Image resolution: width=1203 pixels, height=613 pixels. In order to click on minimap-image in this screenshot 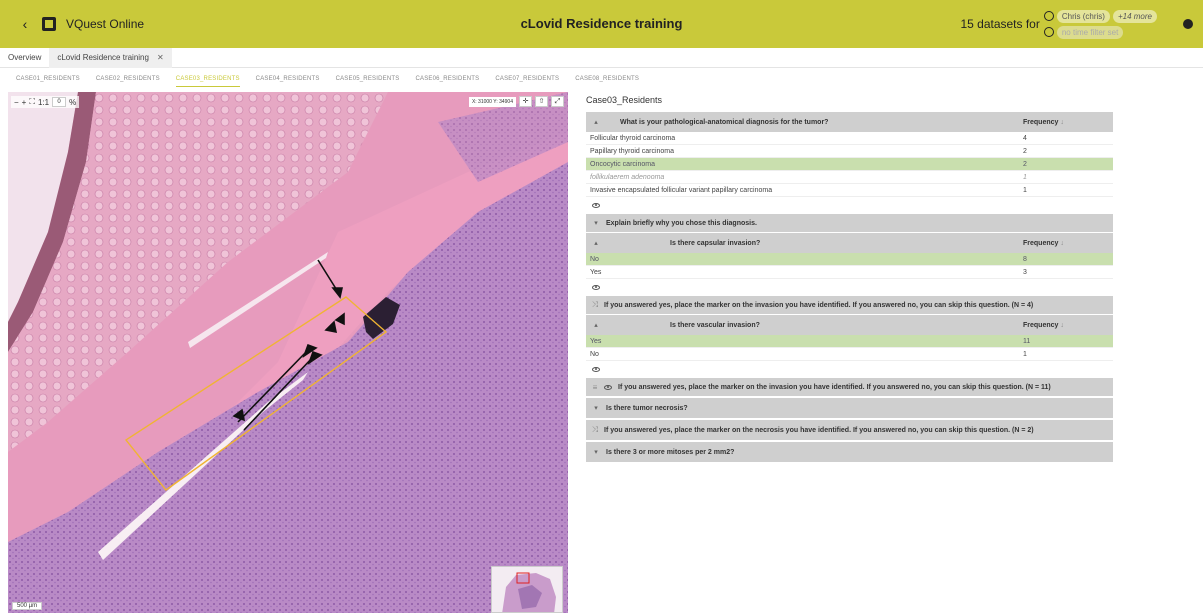, I will do `click(527, 589)`.